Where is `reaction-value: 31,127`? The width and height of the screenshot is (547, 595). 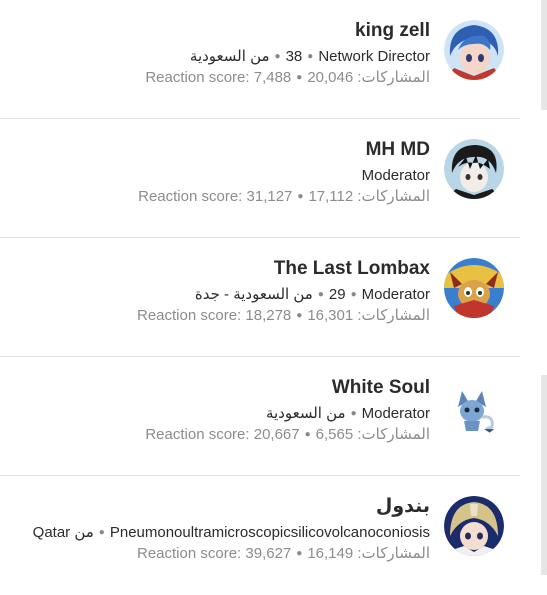
reaction-value: 31,127 is located at coordinates (269, 196).